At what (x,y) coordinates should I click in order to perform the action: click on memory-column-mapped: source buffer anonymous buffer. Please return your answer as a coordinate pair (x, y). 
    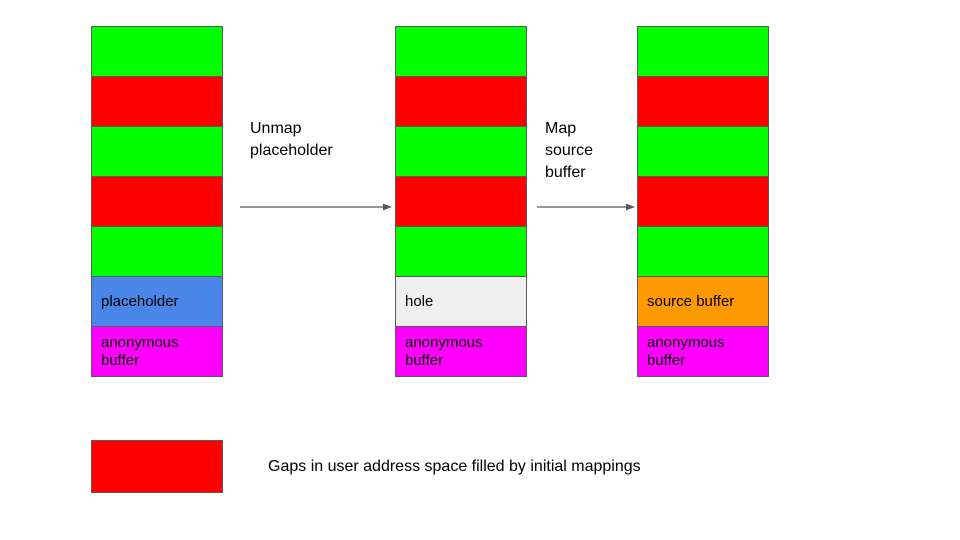
    Looking at the image, I should click on (703, 201).